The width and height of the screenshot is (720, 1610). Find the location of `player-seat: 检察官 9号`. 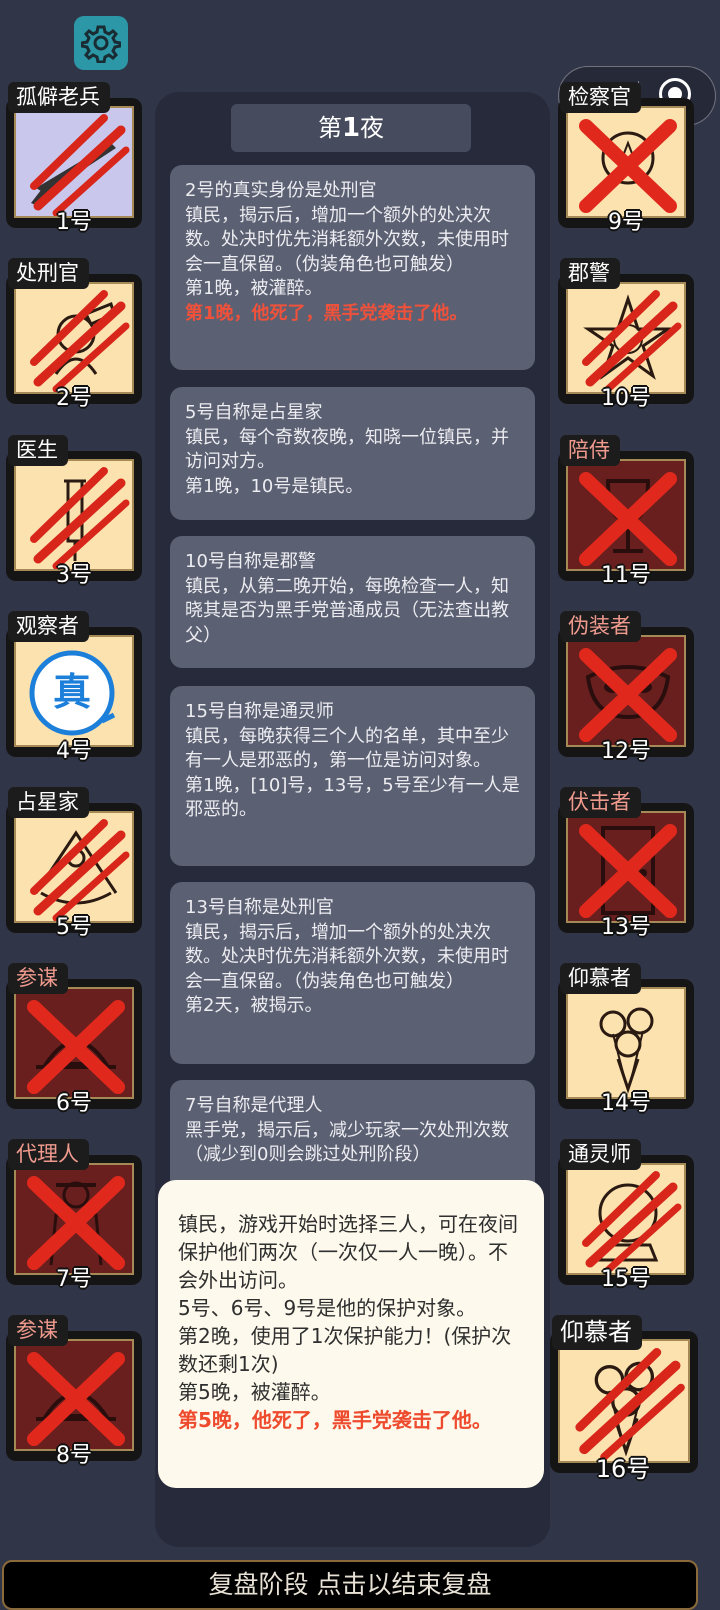

player-seat: 检察官 9号 is located at coordinates (626, 158).